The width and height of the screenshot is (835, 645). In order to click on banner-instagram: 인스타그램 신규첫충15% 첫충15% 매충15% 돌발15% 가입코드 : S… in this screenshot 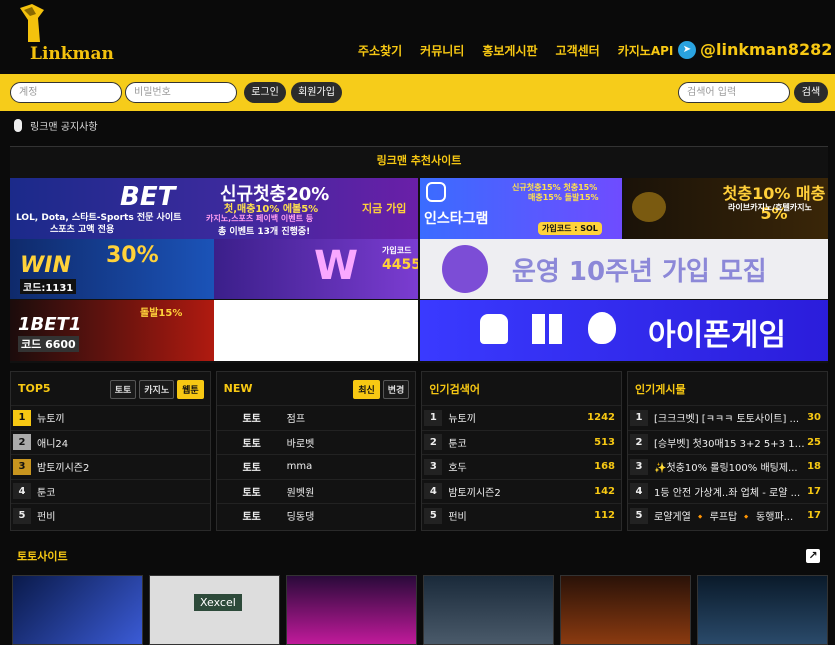, I will do `click(521, 208)`.